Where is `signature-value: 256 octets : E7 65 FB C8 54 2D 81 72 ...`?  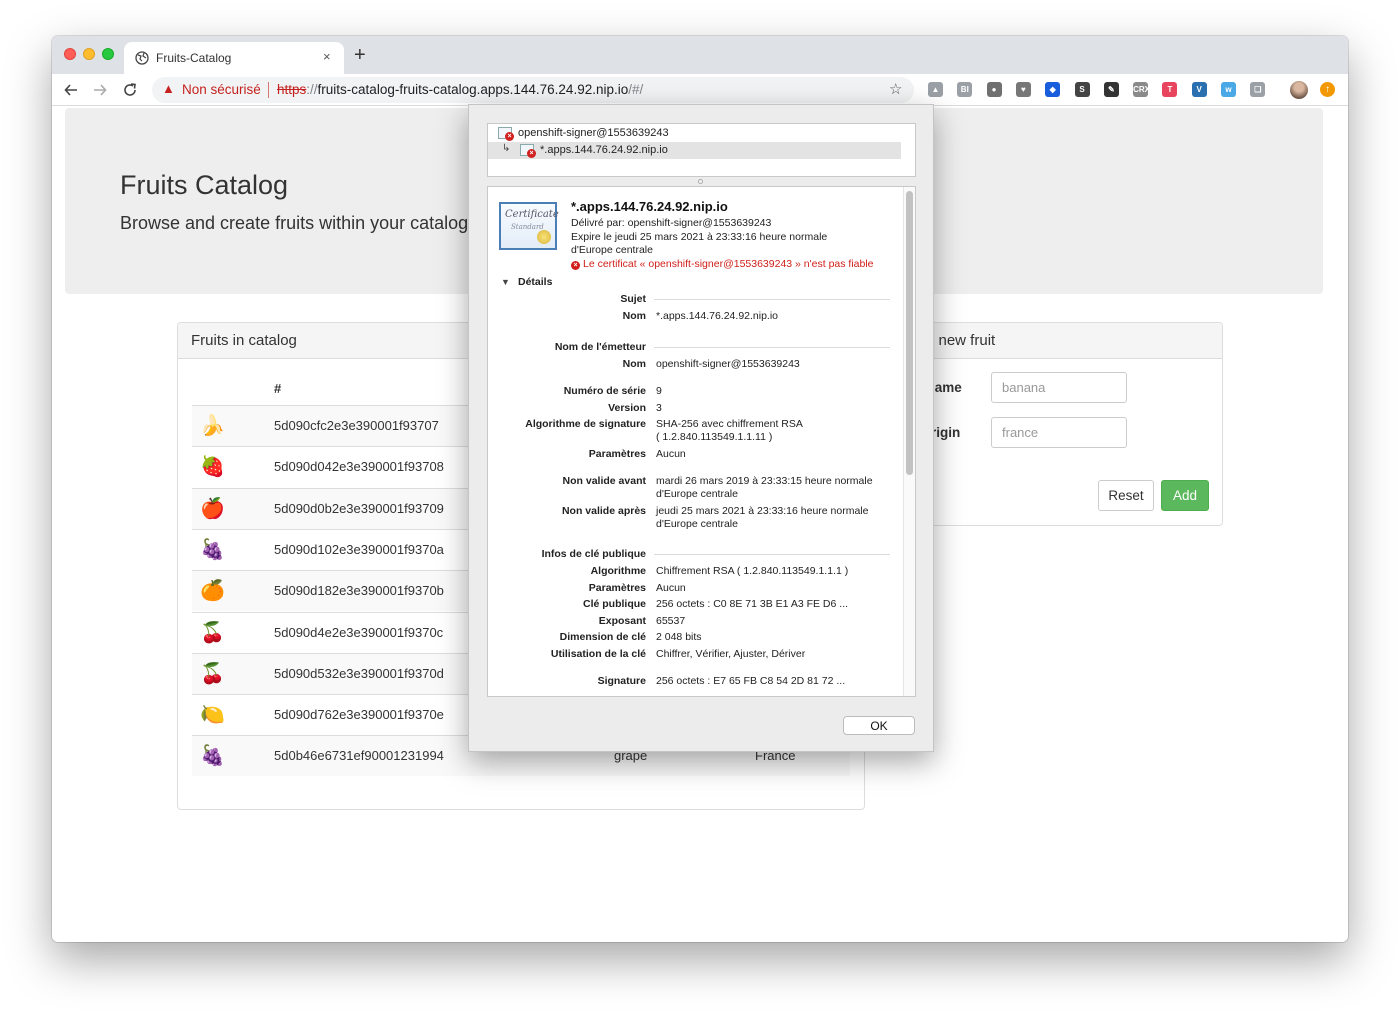
signature-value: 256 octets : E7 65 FB C8 54 2D 81 72 ... is located at coordinates (751, 681).